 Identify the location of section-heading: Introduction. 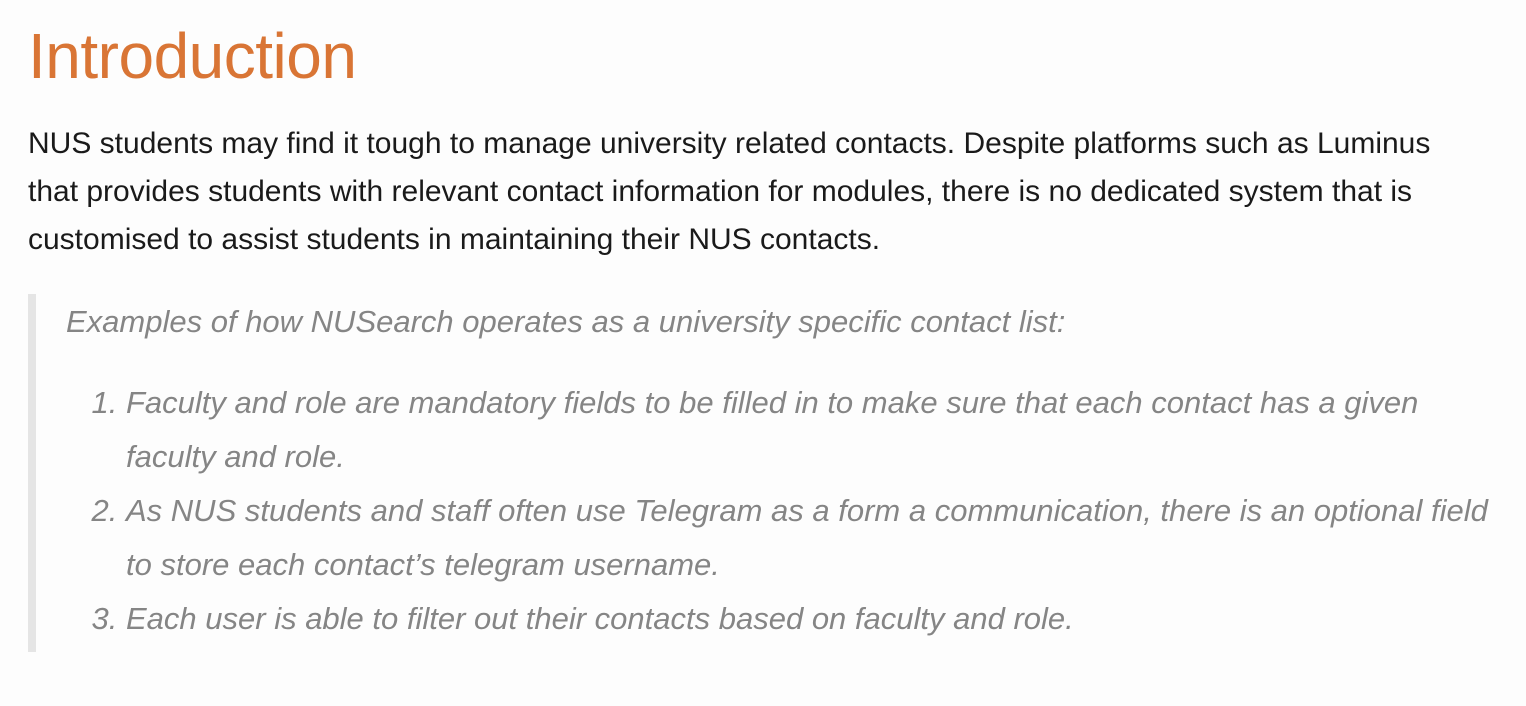
(192, 56).